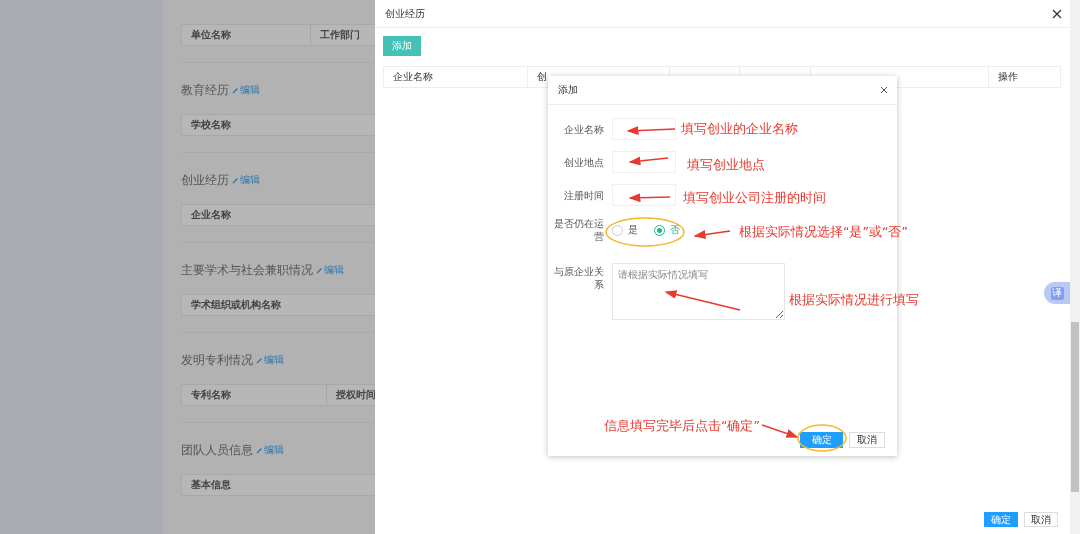  What do you see at coordinates (456, 77) in the screenshot?
I see `column-header: 企业名称` at bounding box center [456, 77].